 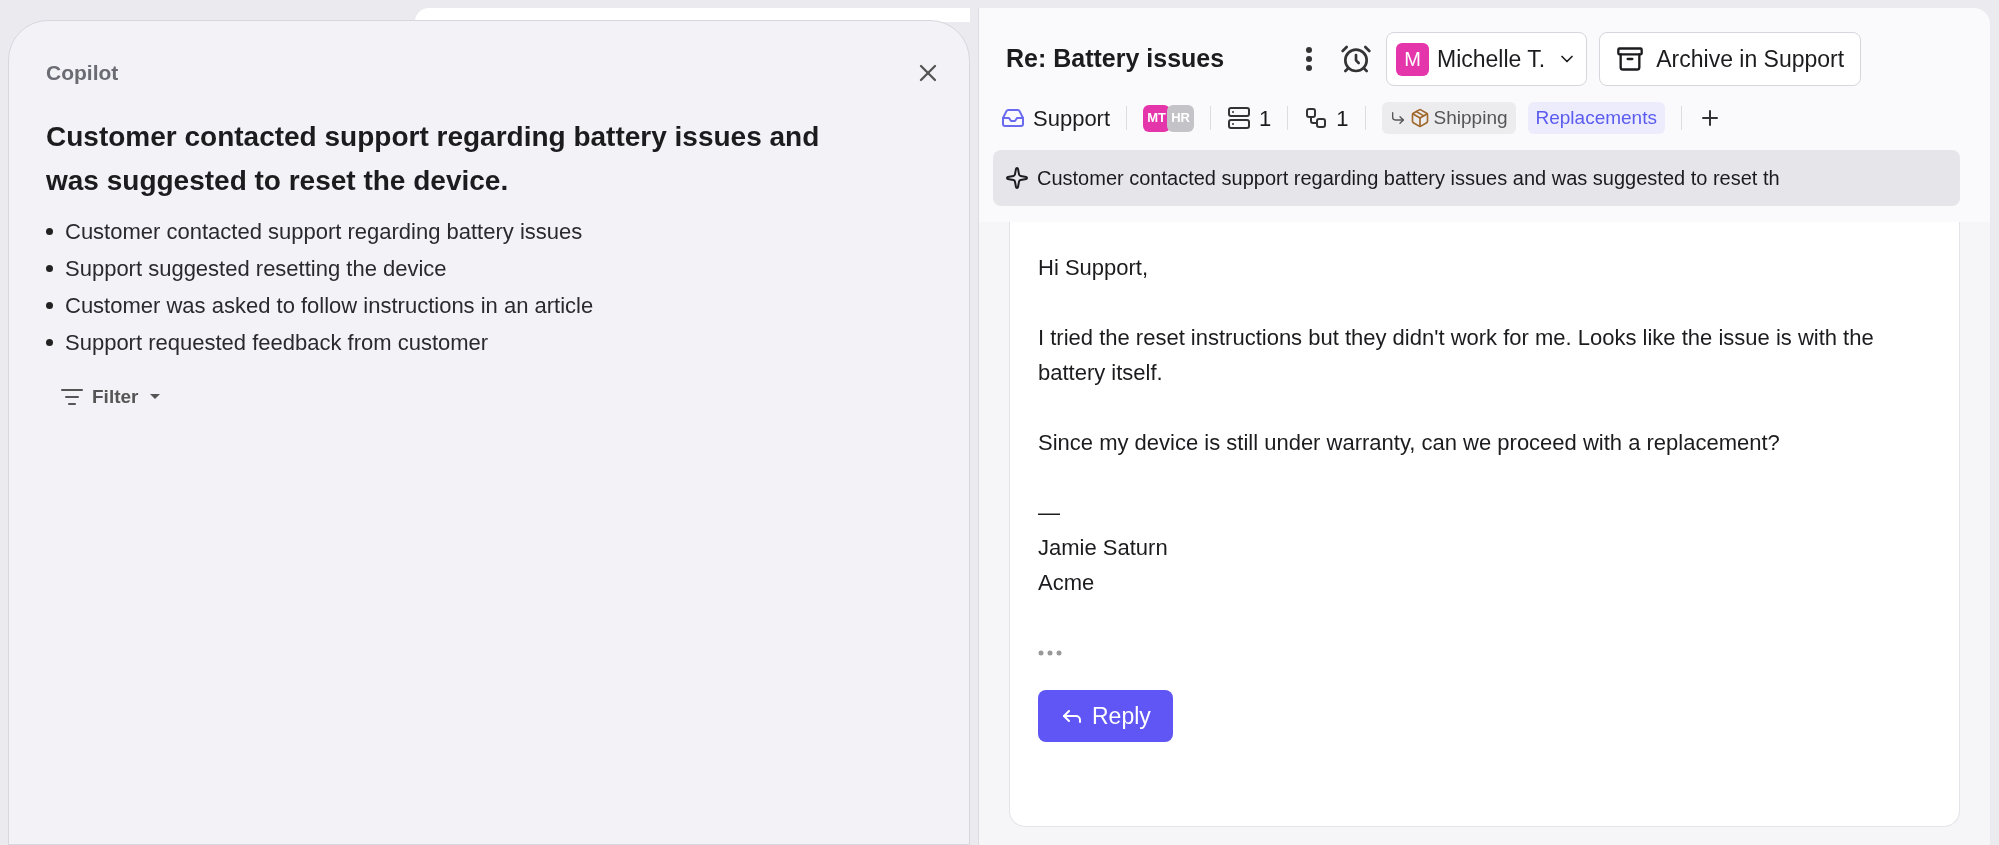 I want to click on show-more-button, so click(x=1050, y=653).